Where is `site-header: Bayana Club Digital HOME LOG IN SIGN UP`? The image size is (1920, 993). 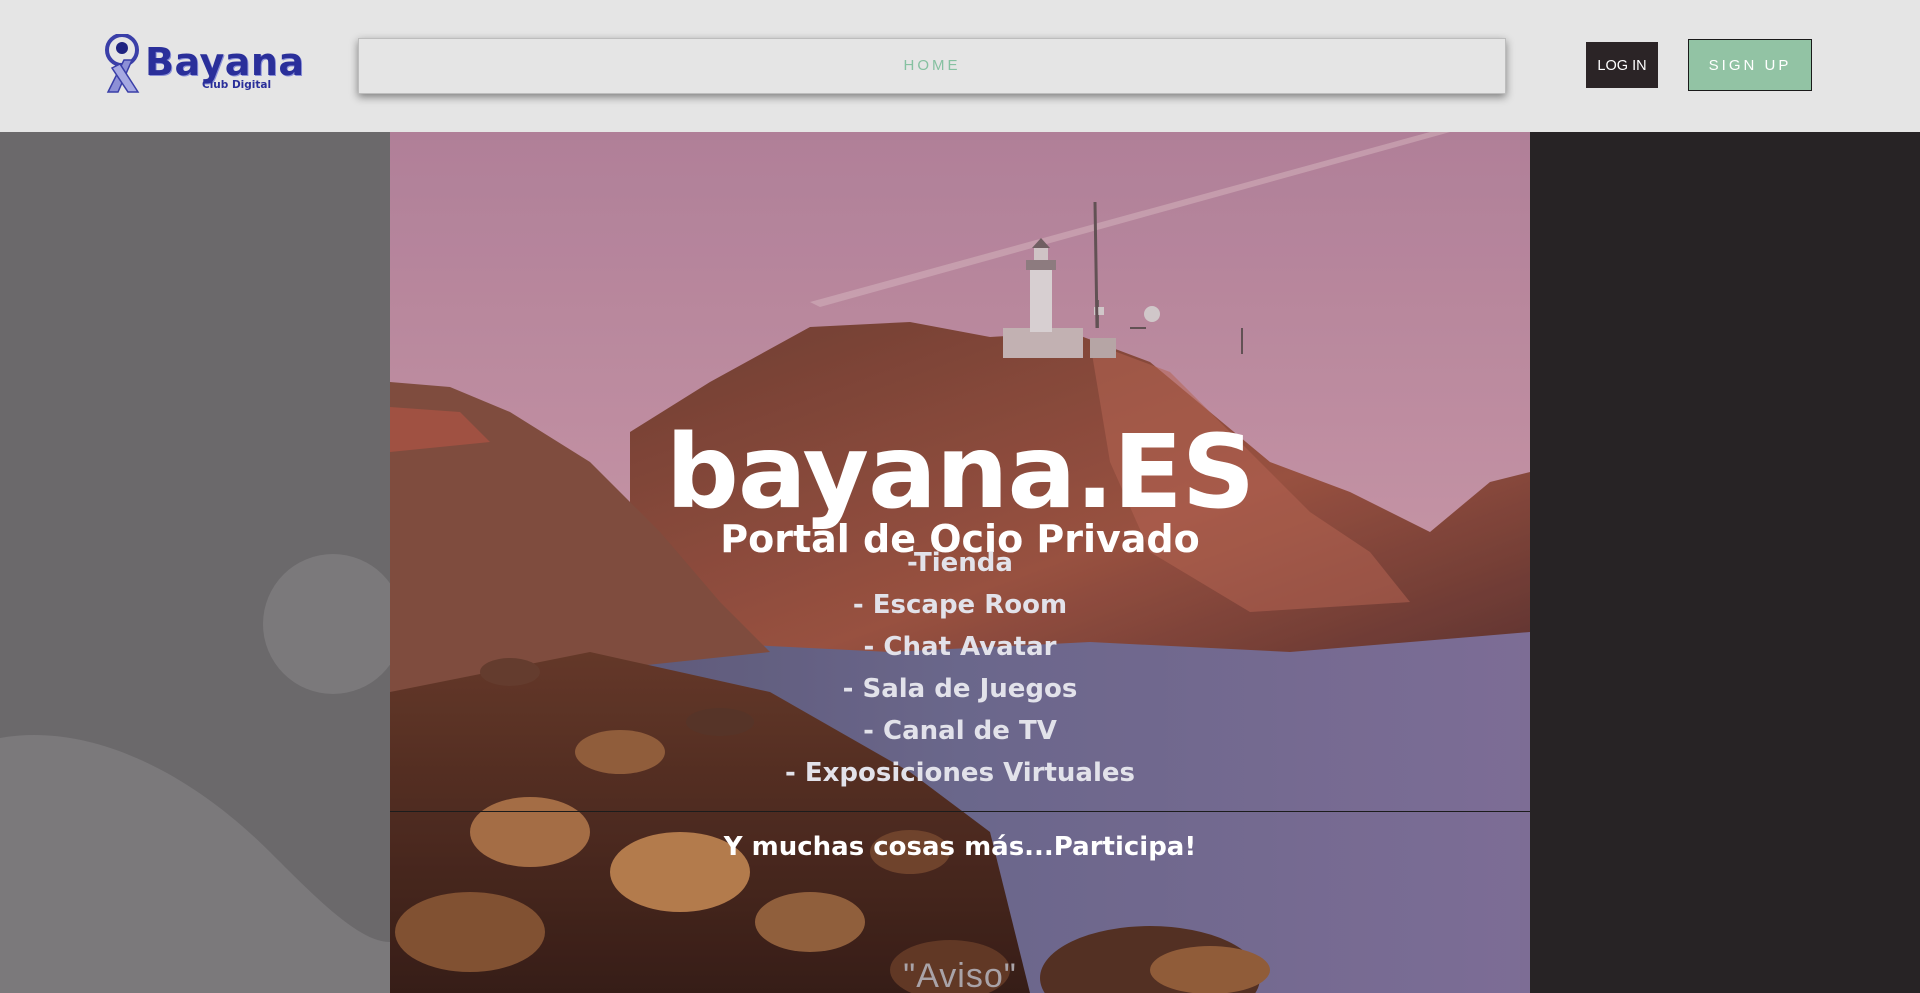
site-header: Bayana Club Digital HOME LOG IN SIGN UP is located at coordinates (960, 66).